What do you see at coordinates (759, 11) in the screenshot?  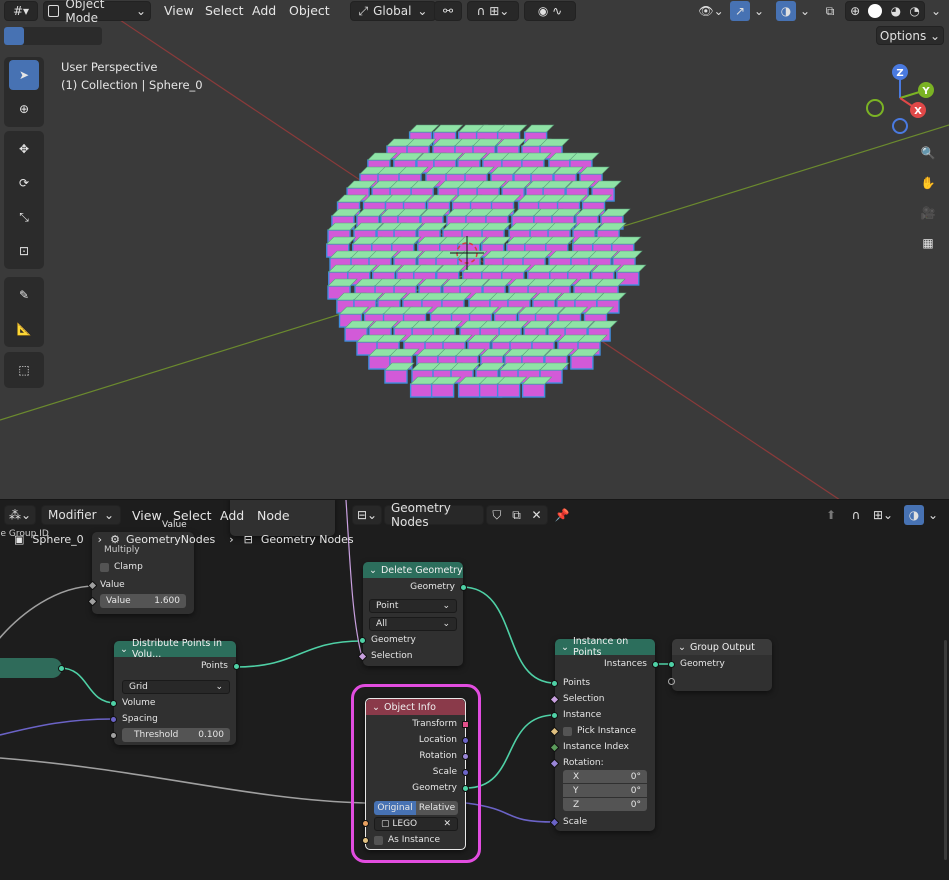 I see `gizmo-dropdown: ⌄` at bounding box center [759, 11].